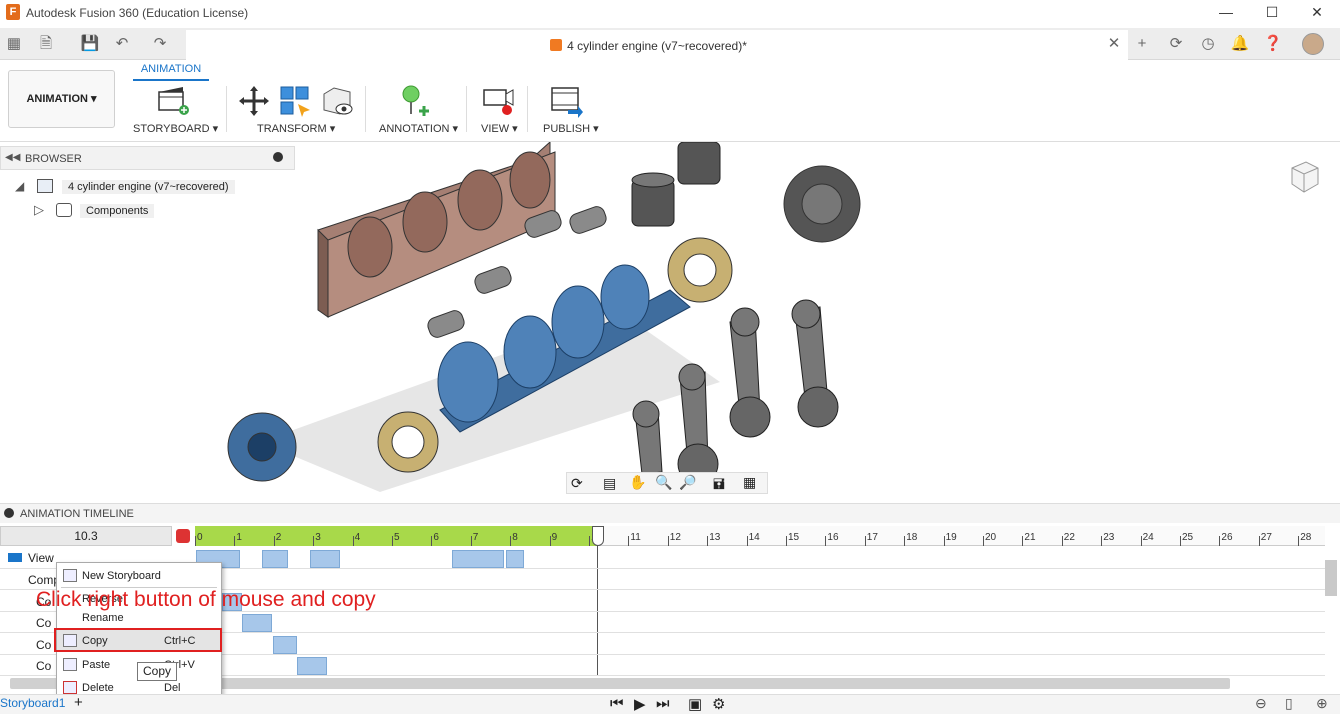 The height and width of the screenshot is (714, 1340). What do you see at coordinates (515, 537) in the screenshot?
I see `timeline-tick-label: 8` at bounding box center [515, 537].